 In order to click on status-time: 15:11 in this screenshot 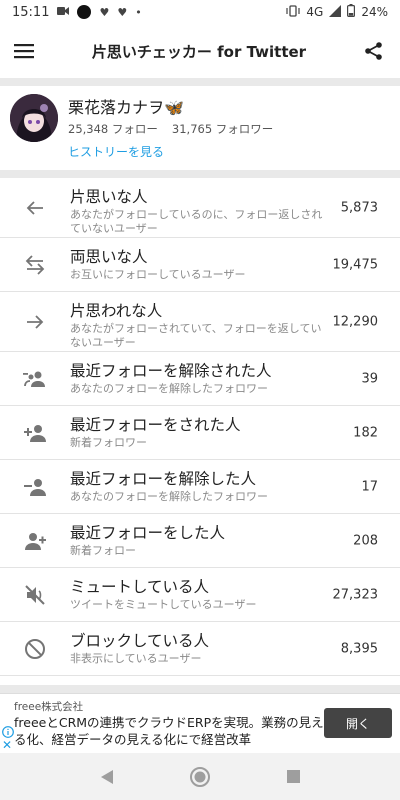, I will do `click(31, 12)`.